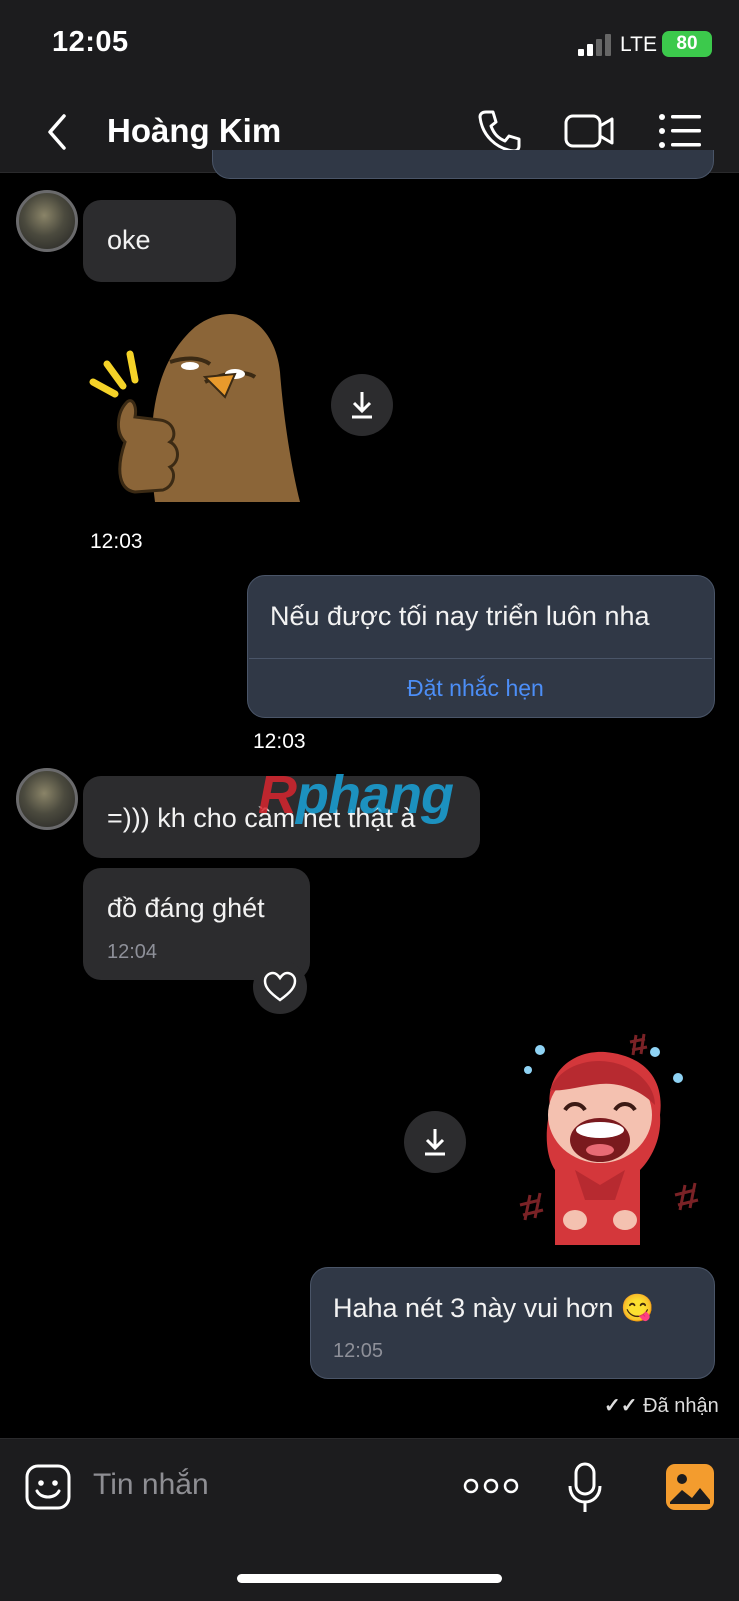  I want to click on delivery-status-text: Đã nhận, so click(681, 1406).